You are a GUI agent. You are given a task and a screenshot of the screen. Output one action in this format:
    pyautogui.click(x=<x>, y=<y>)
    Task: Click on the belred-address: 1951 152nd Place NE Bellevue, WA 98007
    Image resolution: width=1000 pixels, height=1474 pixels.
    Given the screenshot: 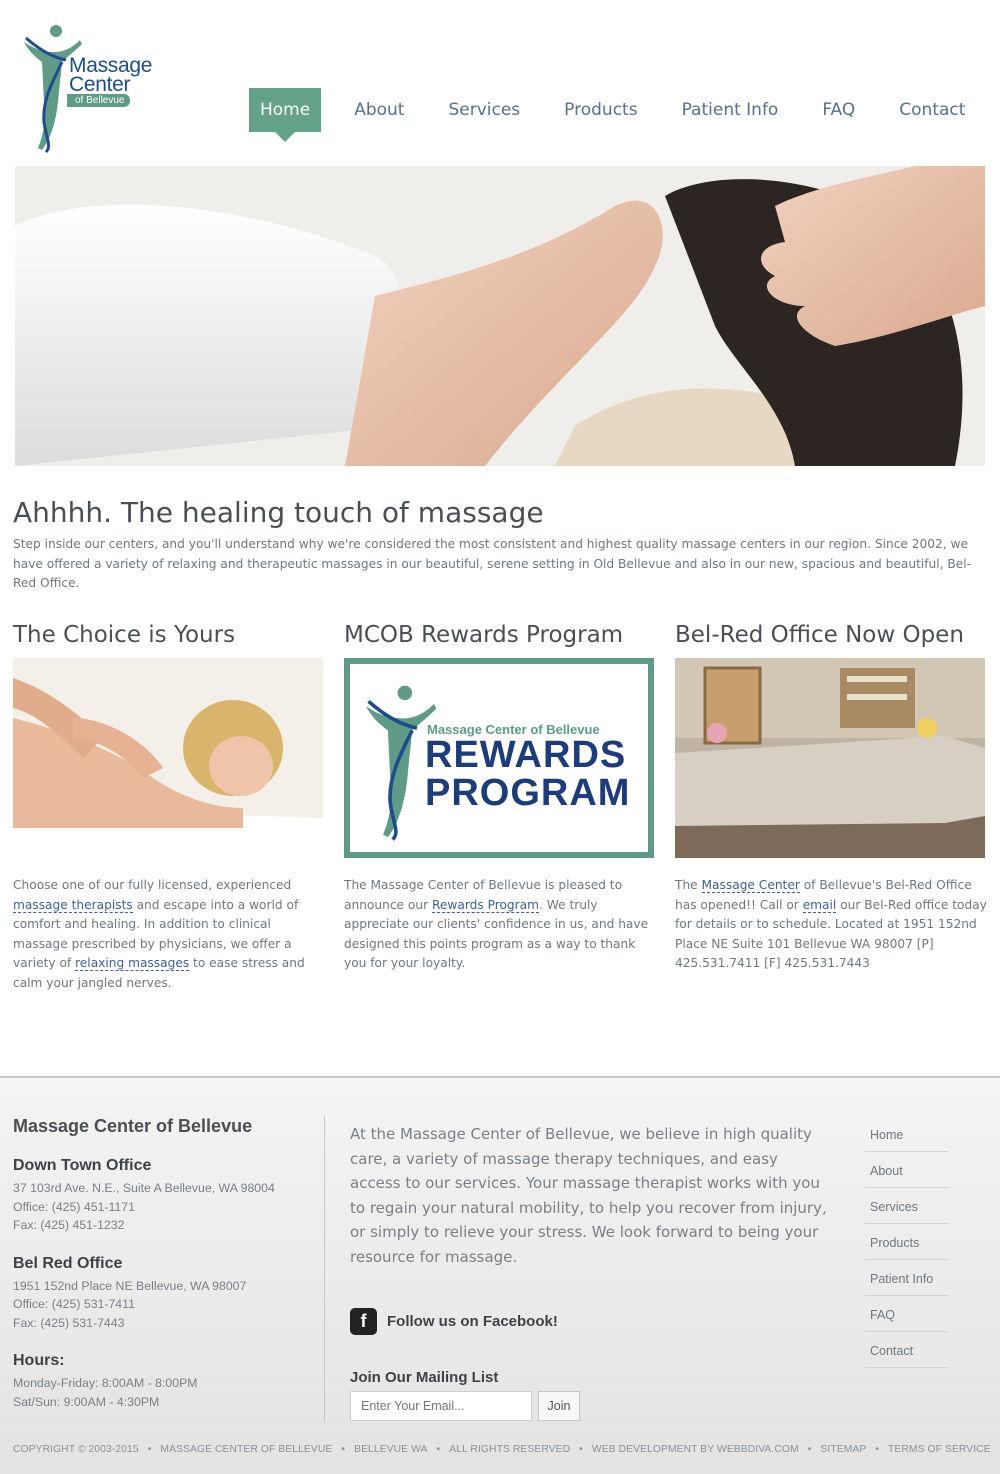 What is the action you would take?
    pyautogui.click(x=130, y=1285)
    